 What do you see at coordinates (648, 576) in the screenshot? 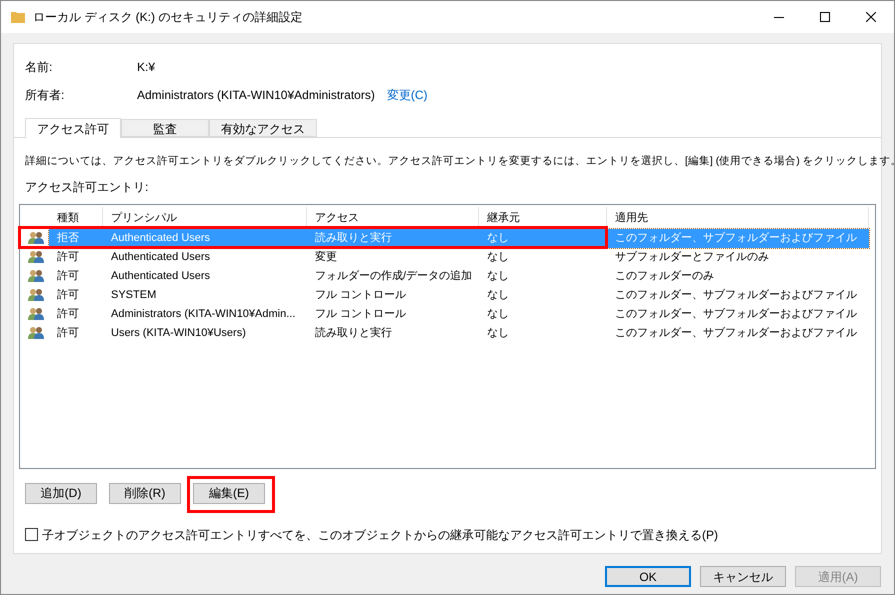
I see `dialog-button: OK` at bounding box center [648, 576].